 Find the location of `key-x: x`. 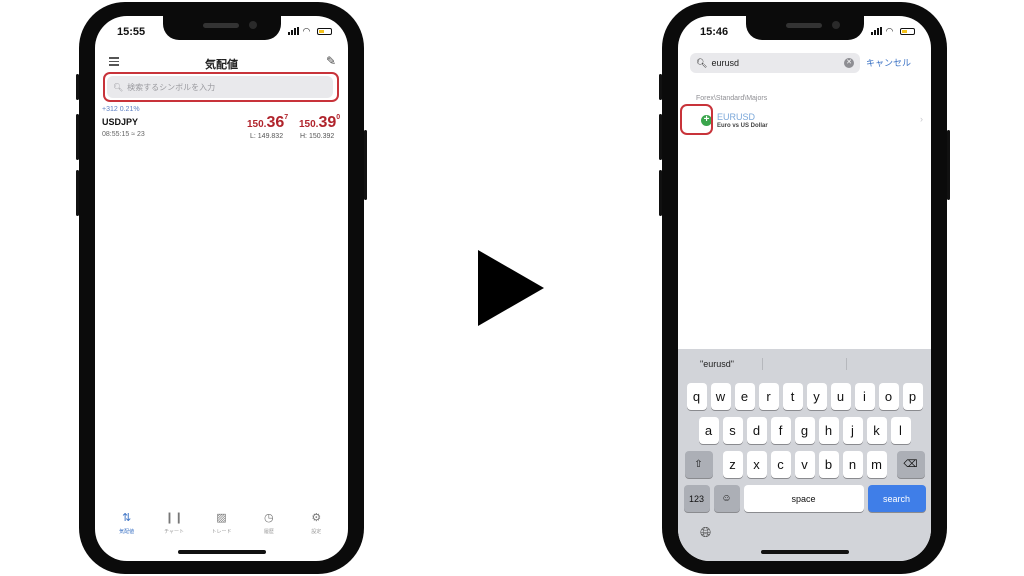

key-x: x is located at coordinates (756, 464).